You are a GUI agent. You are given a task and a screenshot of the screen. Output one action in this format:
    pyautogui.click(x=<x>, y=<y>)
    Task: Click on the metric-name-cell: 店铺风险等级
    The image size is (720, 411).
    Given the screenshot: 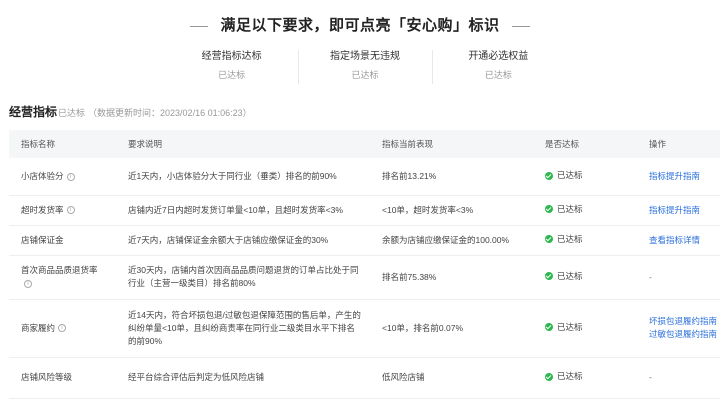 What is the action you would take?
    pyautogui.click(x=62, y=378)
    